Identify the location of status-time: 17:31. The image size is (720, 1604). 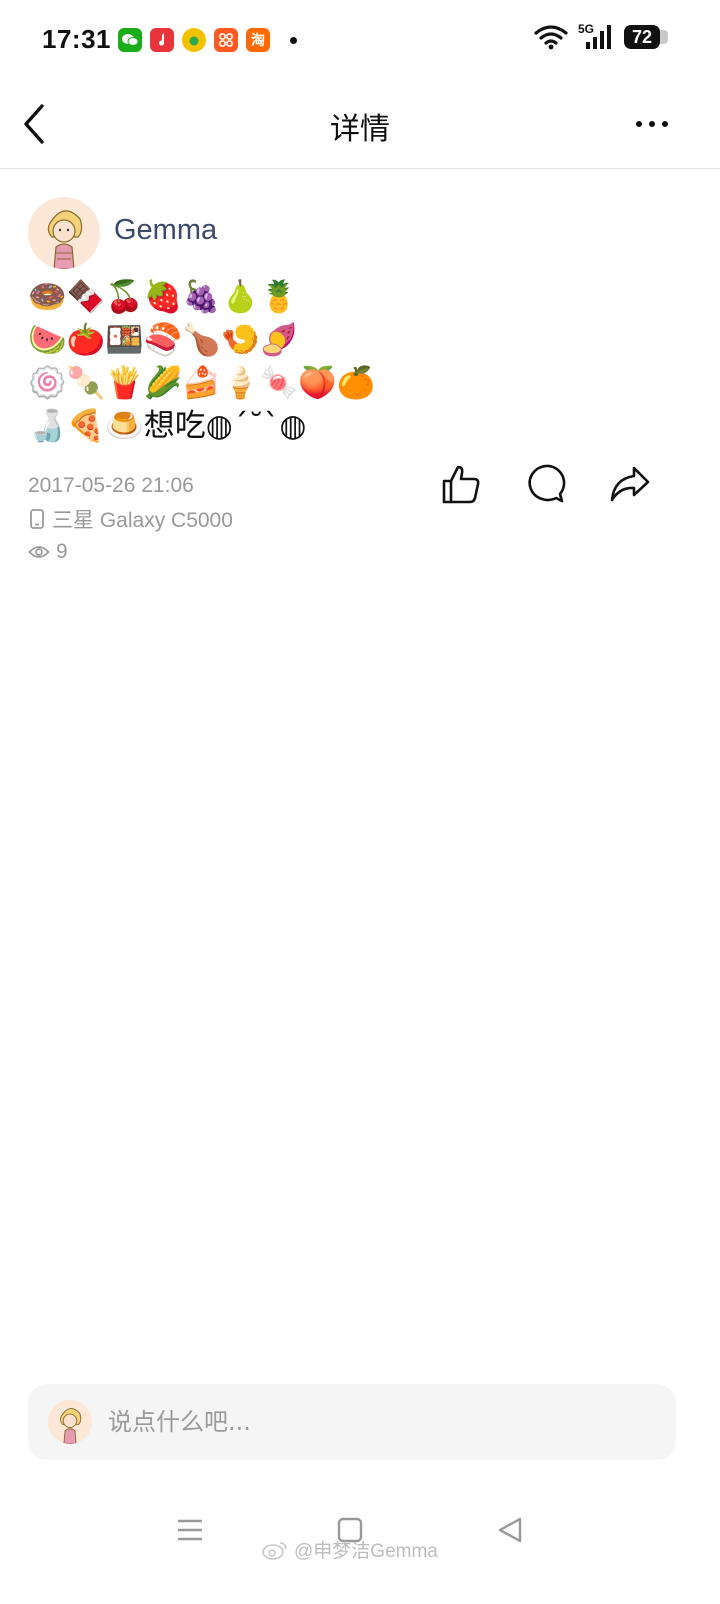
(76, 39).